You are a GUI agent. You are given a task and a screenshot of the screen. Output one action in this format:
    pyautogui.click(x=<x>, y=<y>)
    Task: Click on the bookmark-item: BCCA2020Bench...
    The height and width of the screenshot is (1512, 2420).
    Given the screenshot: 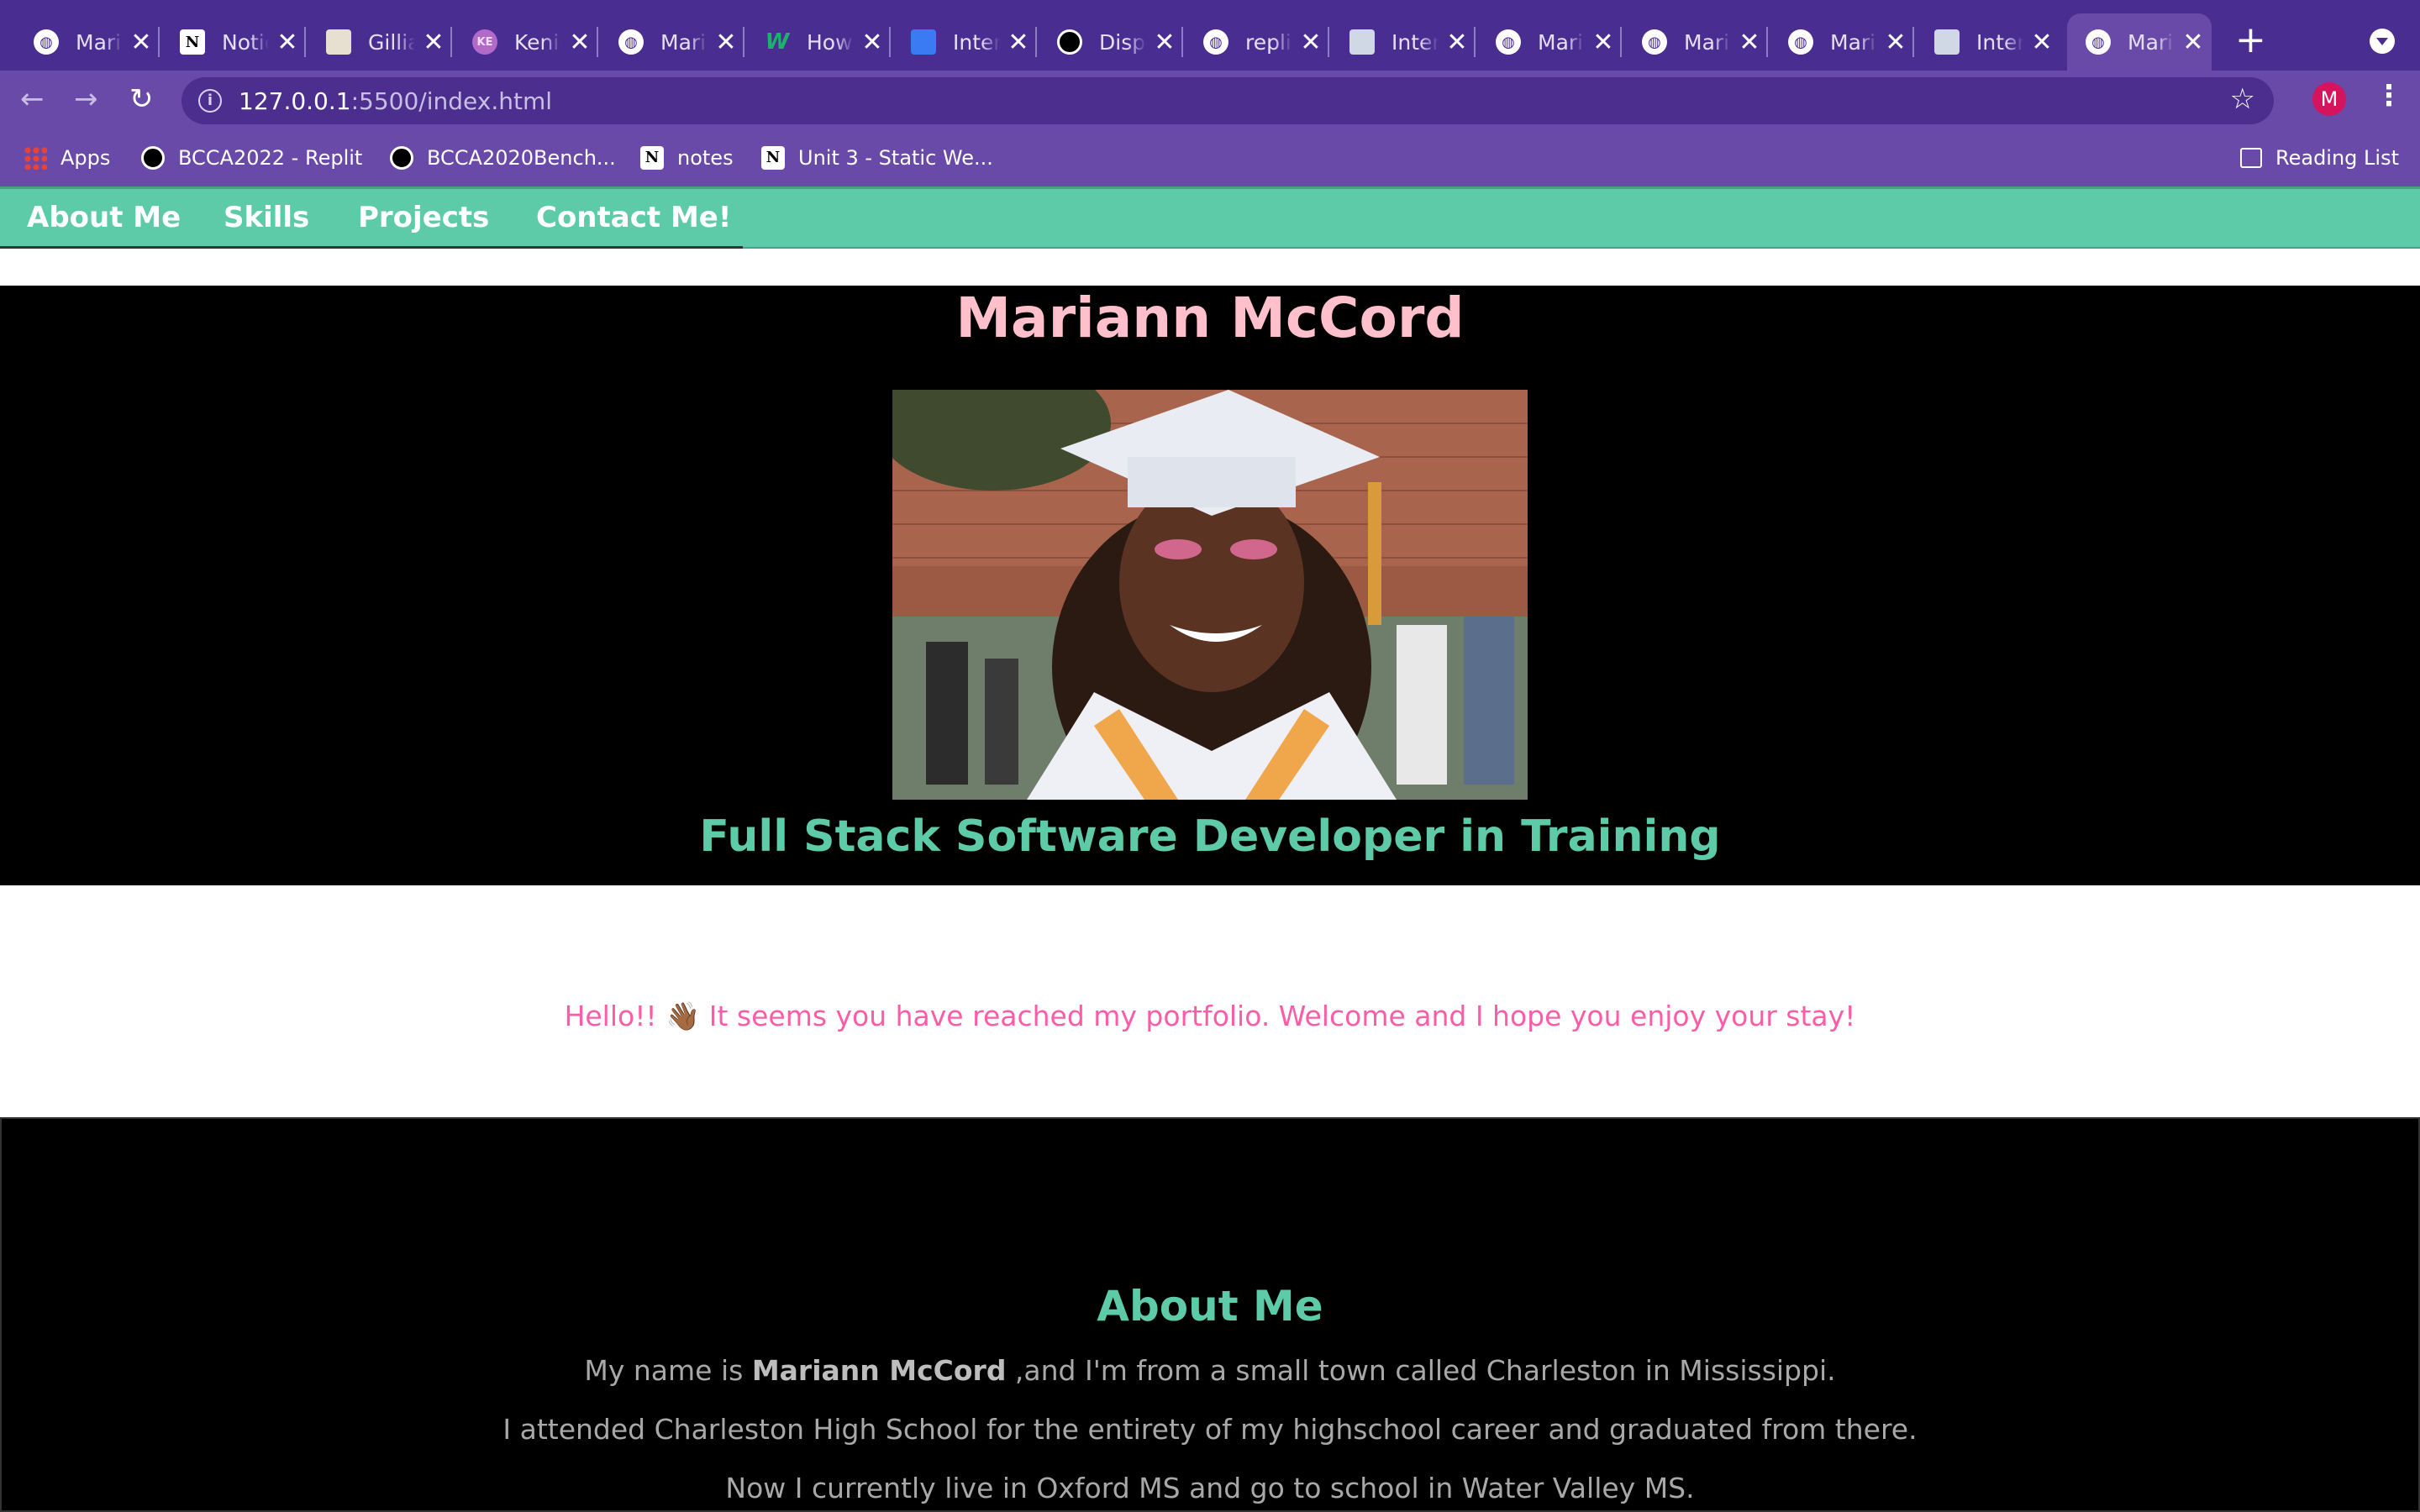 What is the action you would take?
    pyautogui.click(x=503, y=158)
    